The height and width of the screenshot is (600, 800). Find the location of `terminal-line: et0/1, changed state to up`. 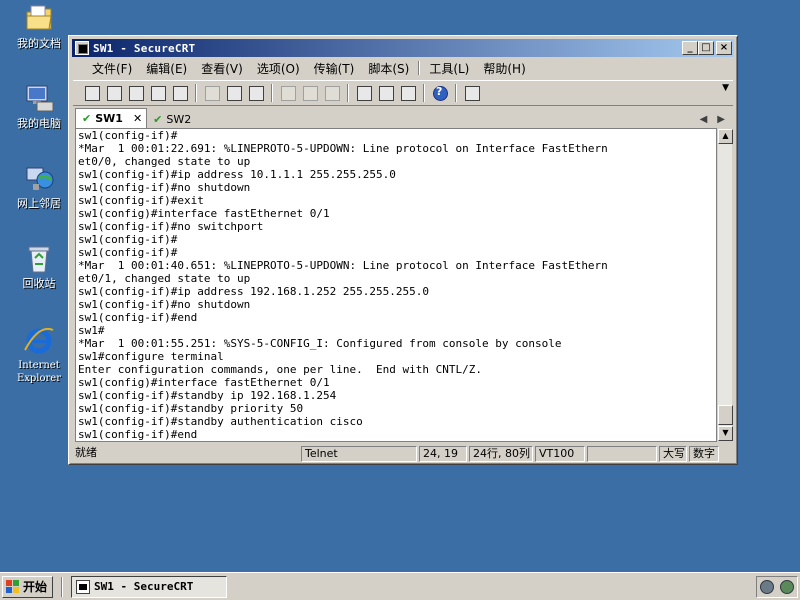

terminal-line: et0/1, changed state to up is located at coordinates (164, 278).